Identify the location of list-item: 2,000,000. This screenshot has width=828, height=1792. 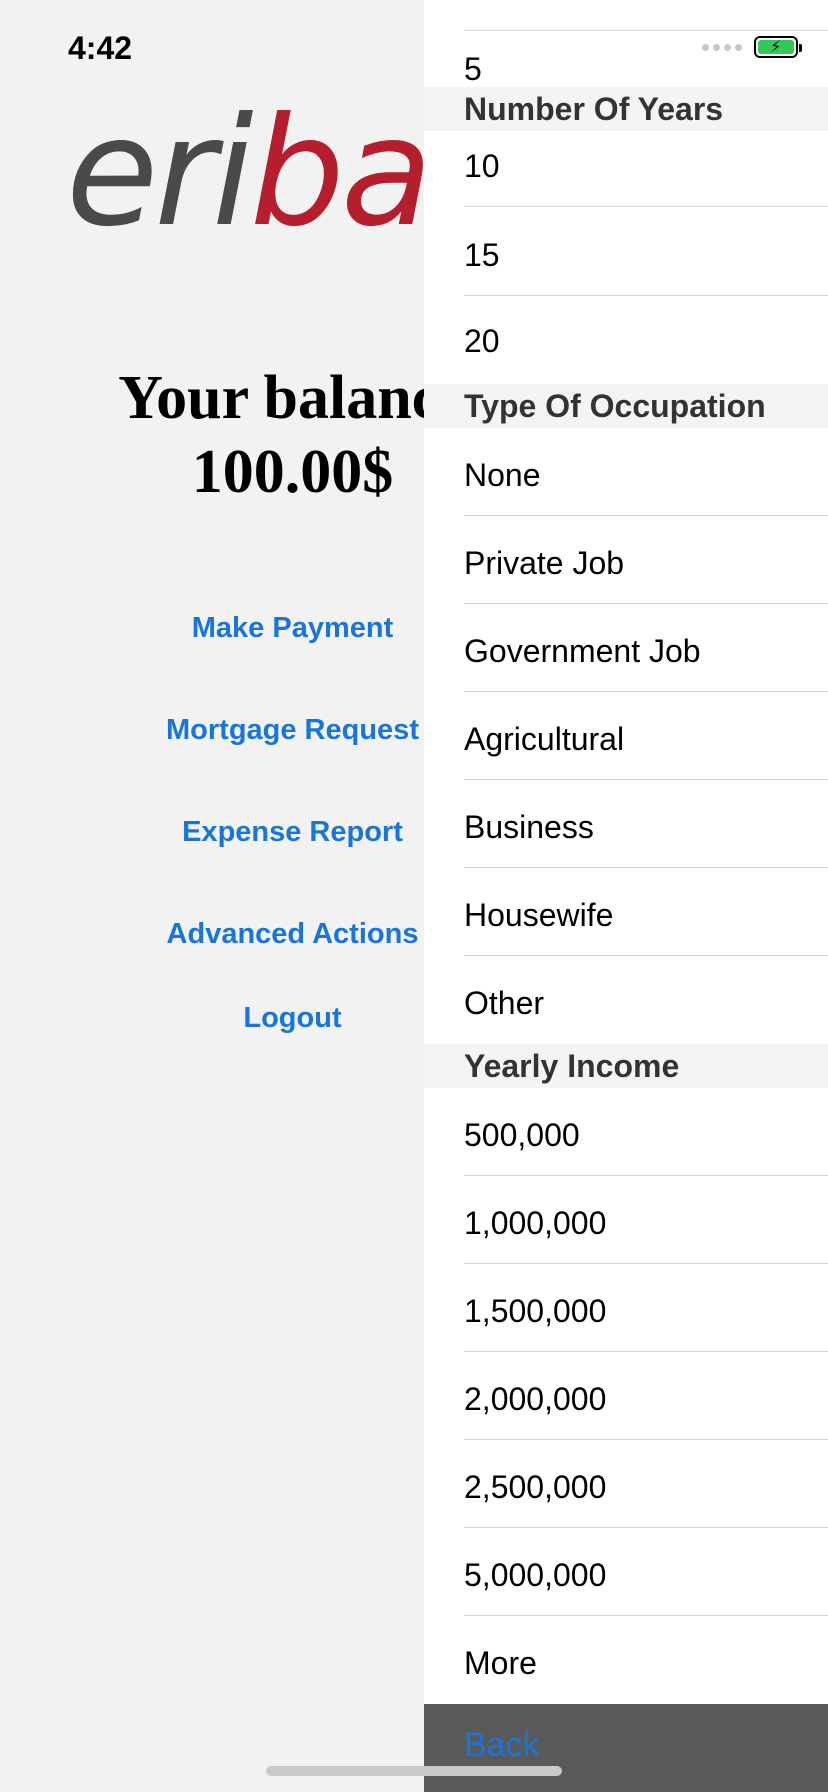
(626, 1396).